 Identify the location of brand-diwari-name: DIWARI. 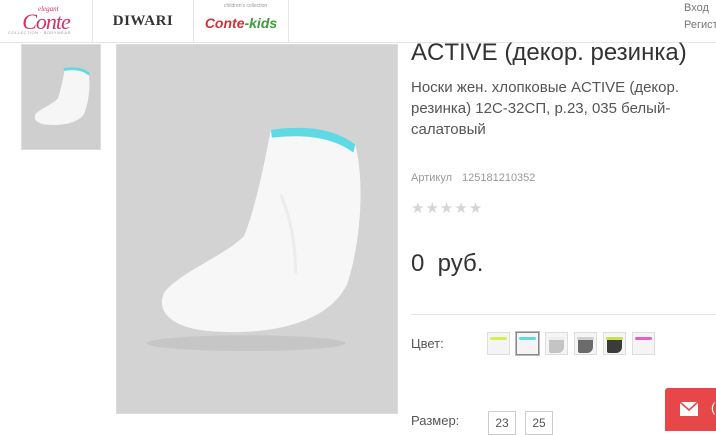
(143, 20).